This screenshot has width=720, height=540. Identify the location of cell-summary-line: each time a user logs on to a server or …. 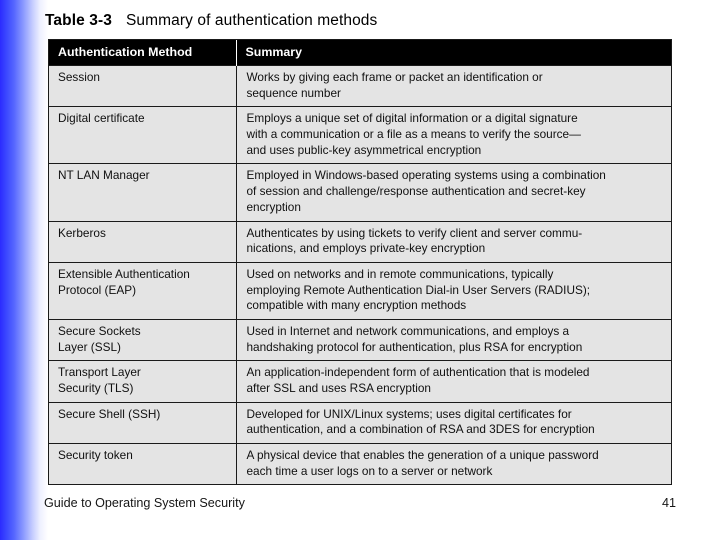
(369, 470).